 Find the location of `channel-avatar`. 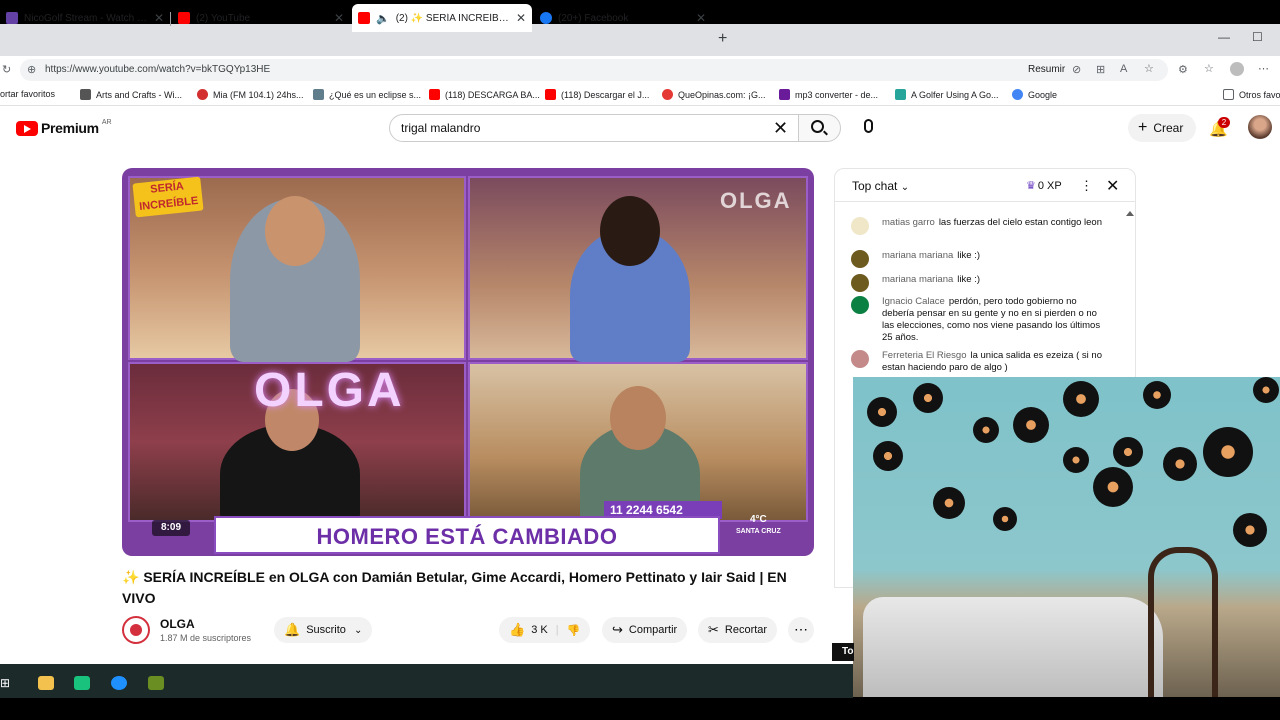

channel-avatar is located at coordinates (136, 630).